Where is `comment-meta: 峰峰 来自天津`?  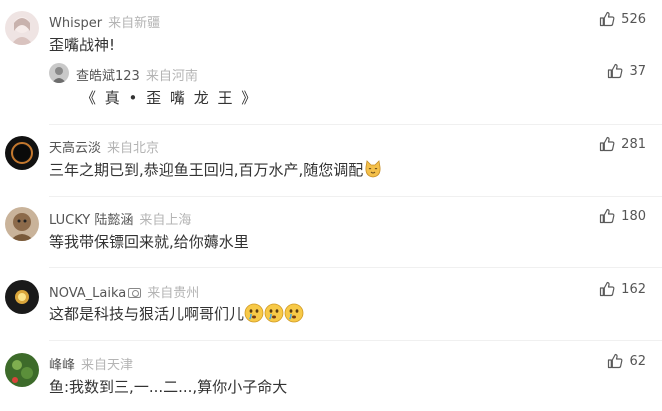 comment-meta: 峰峰 来自天津 is located at coordinates (91, 363).